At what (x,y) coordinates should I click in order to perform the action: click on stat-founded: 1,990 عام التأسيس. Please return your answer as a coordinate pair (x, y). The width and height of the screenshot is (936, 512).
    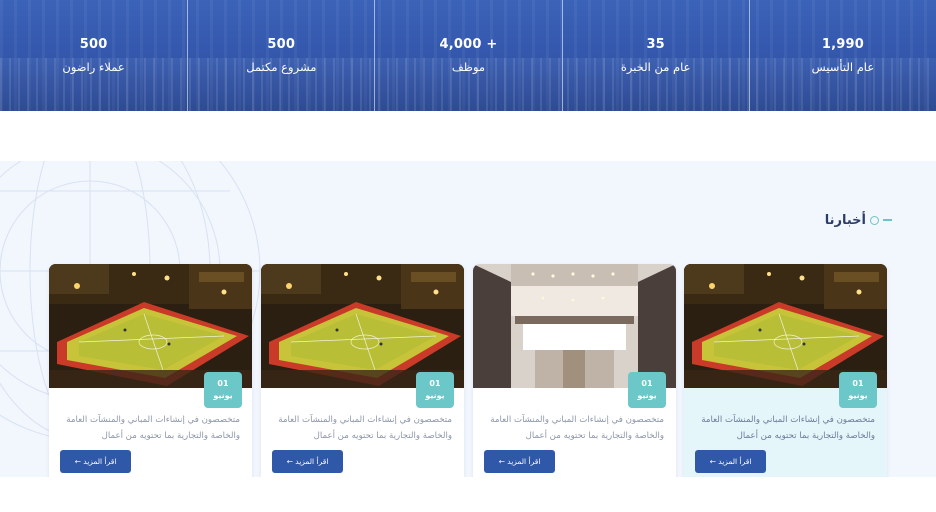
    Looking at the image, I should click on (842, 55).